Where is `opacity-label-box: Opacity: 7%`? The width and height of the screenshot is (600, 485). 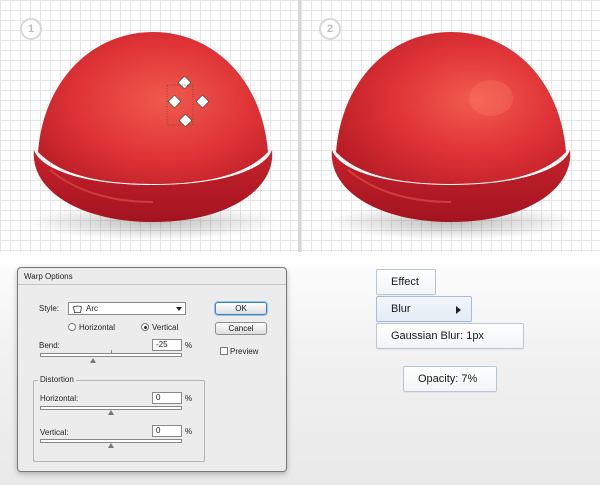
opacity-label-box: Opacity: 7% is located at coordinates (450, 379).